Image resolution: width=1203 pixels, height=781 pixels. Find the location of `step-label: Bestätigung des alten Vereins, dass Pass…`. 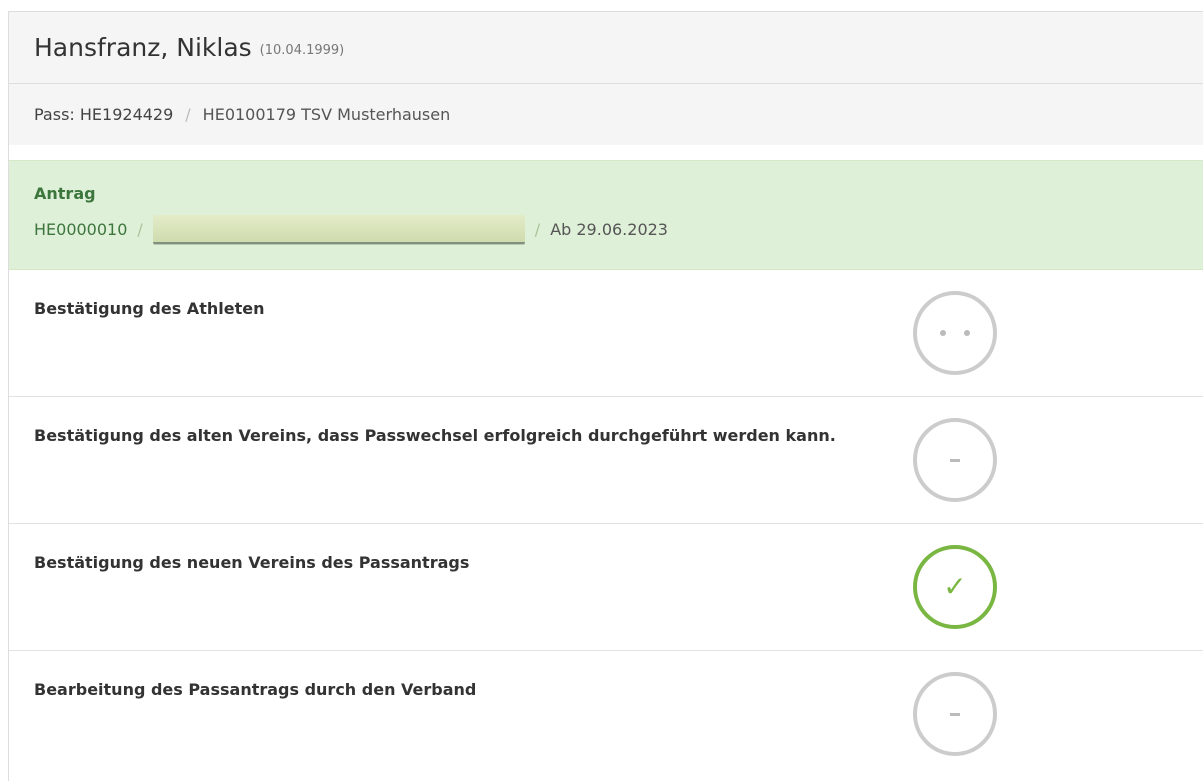

step-label: Bestätigung des alten Vereins, dass Pass… is located at coordinates (435, 435).